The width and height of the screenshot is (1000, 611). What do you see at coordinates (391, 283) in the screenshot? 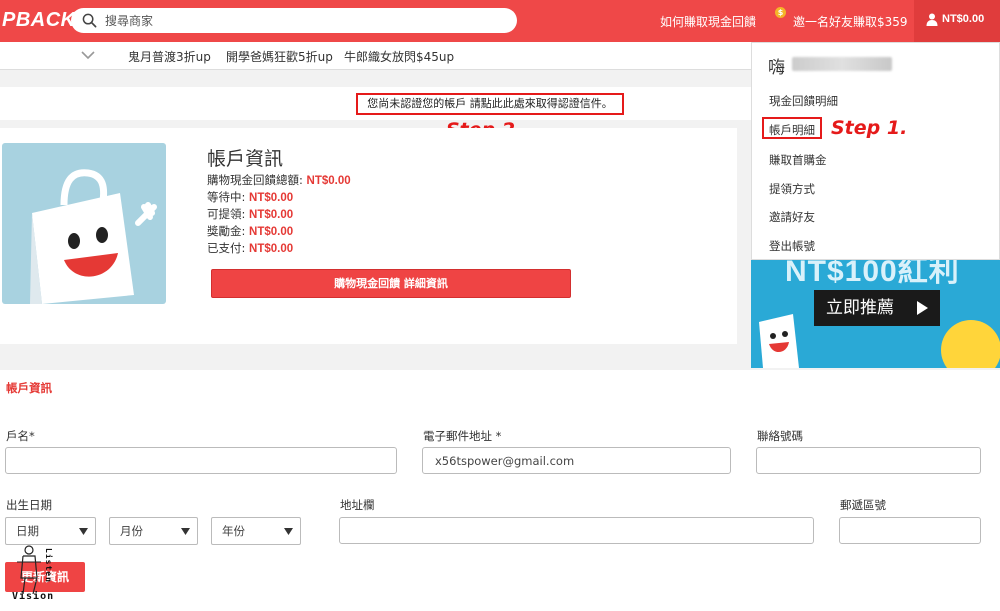
I see `cashback-detail-button: 購物現金回饋 詳細資訊` at bounding box center [391, 283].